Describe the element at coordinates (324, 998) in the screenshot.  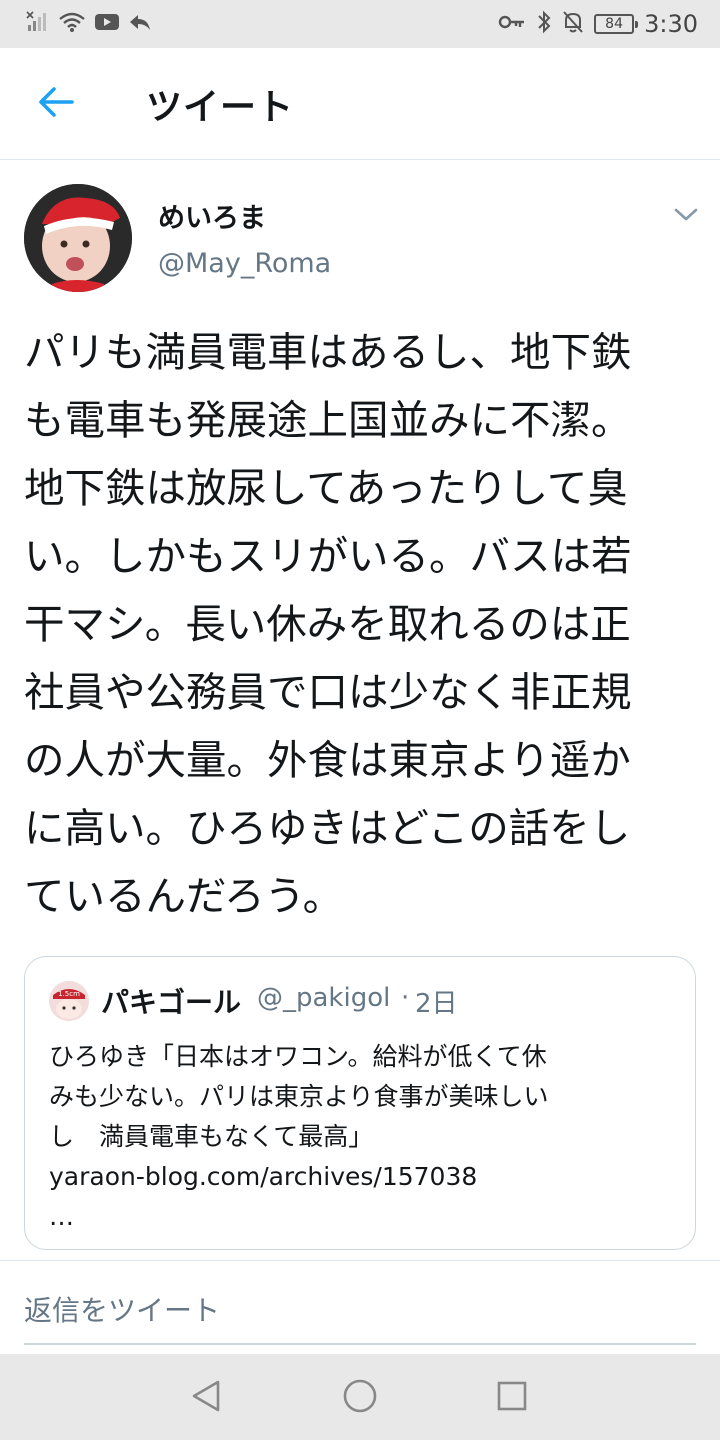
I see `quoted-author-handle: @_pakigol` at that location.